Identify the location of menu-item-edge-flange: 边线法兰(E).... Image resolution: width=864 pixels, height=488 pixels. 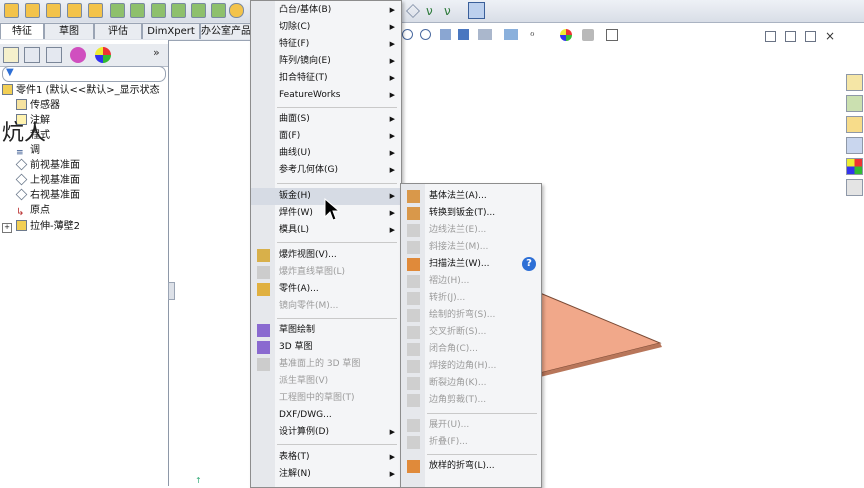
(471, 230).